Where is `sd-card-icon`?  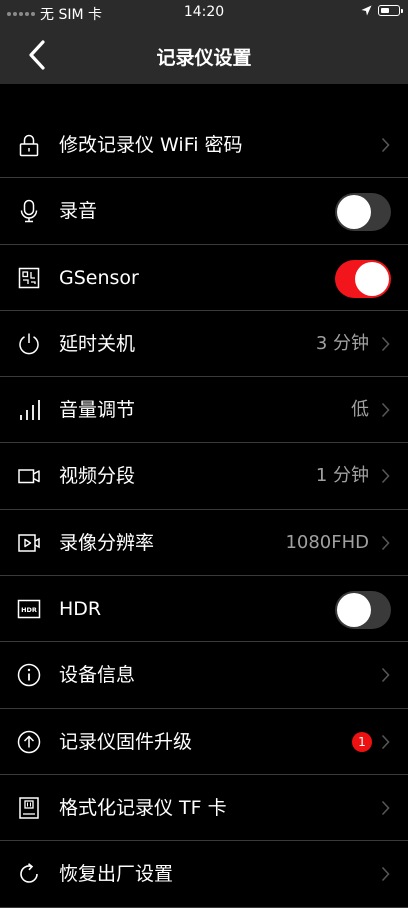
sd-card-icon is located at coordinates (29, 808).